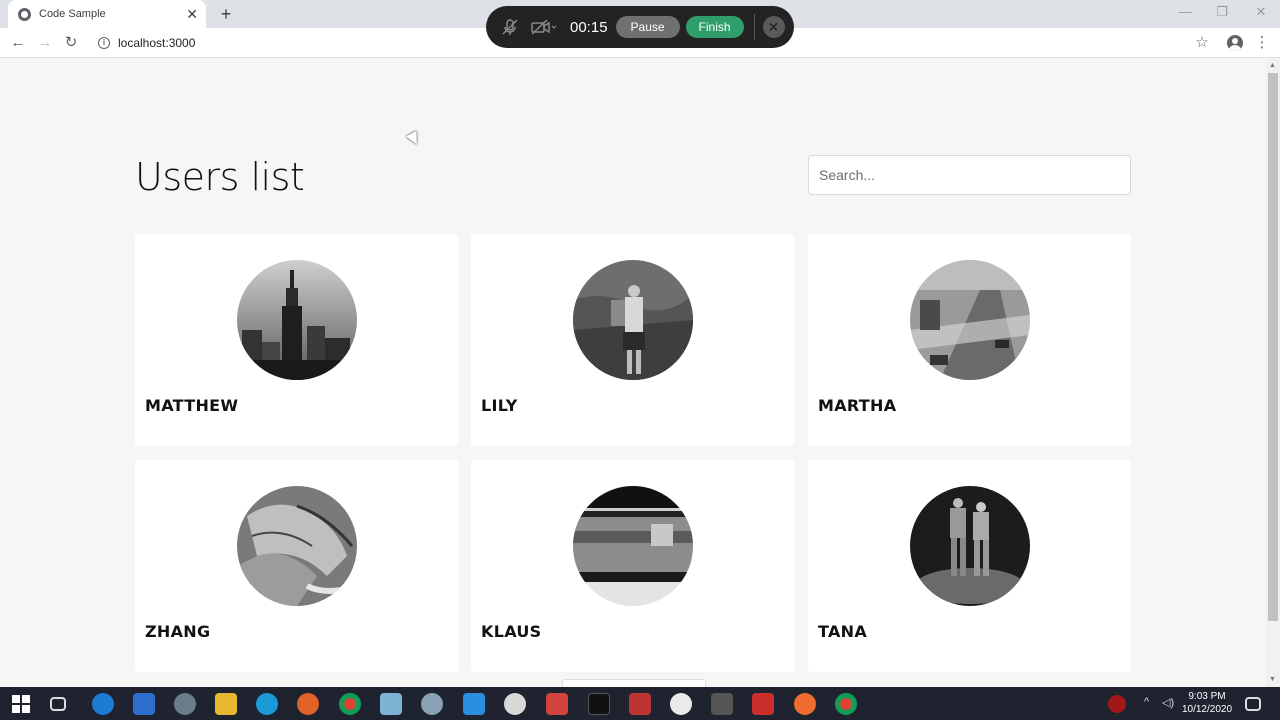 The height and width of the screenshot is (720, 1280). What do you see at coordinates (515, 704) in the screenshot?
I see `github-desktop-icon` at bounding box center [515, 704].